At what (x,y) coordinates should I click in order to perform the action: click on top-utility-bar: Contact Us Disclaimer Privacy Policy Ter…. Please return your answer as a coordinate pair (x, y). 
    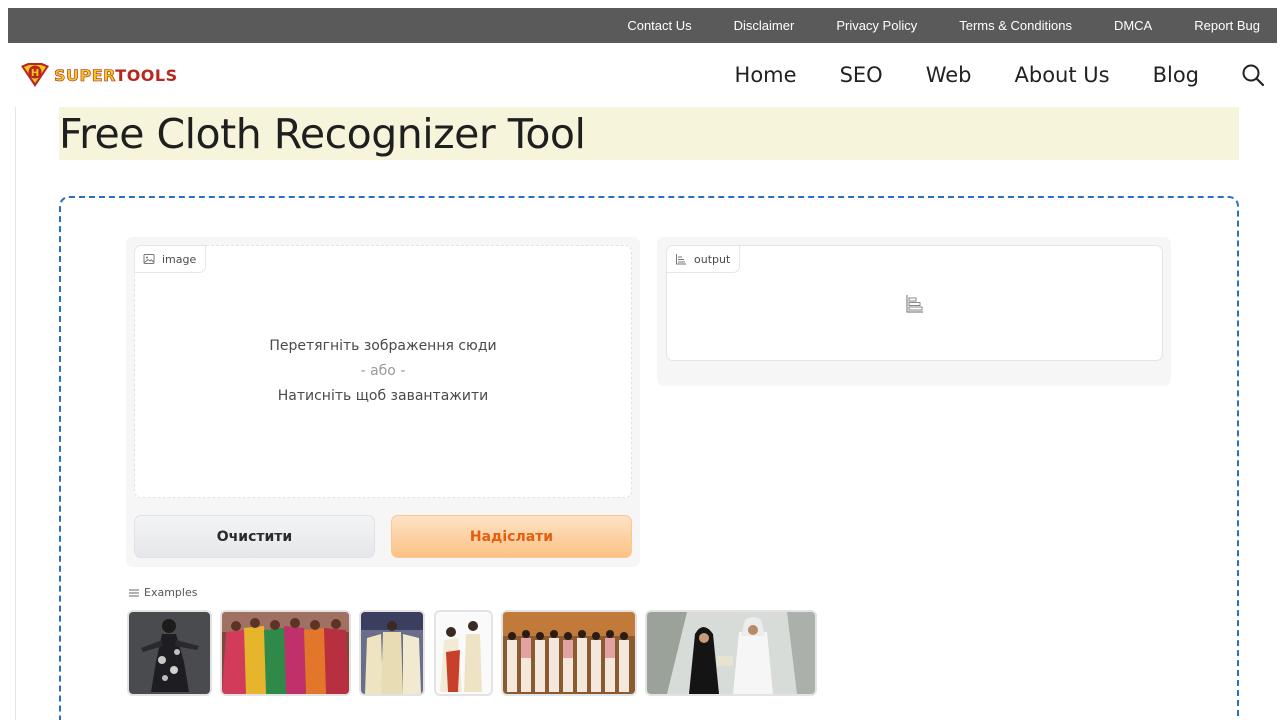
    Looking at the image, I should click on (642, 25).